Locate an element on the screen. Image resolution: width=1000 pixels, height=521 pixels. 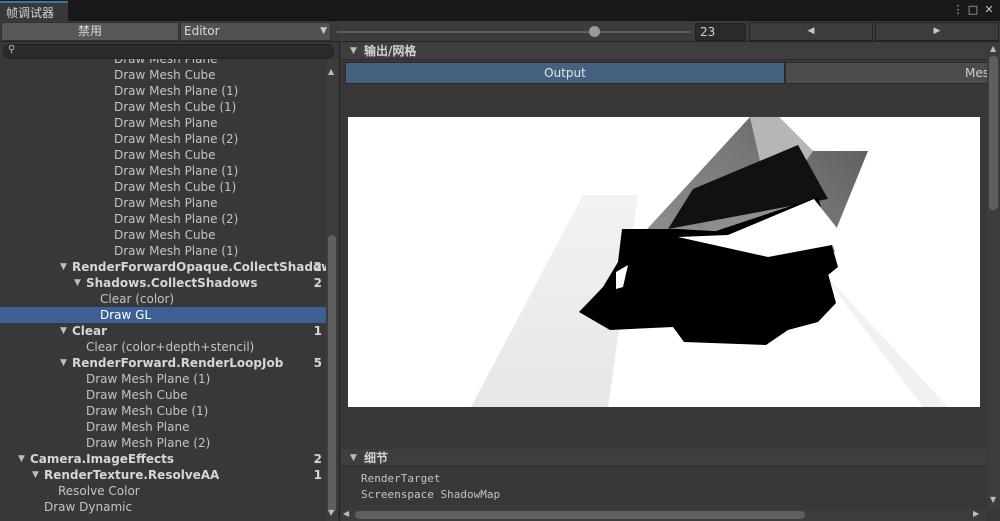
tree-row: ▼ RenderForward.RenderLoopJob 5 is located at coordinates (163, 363).